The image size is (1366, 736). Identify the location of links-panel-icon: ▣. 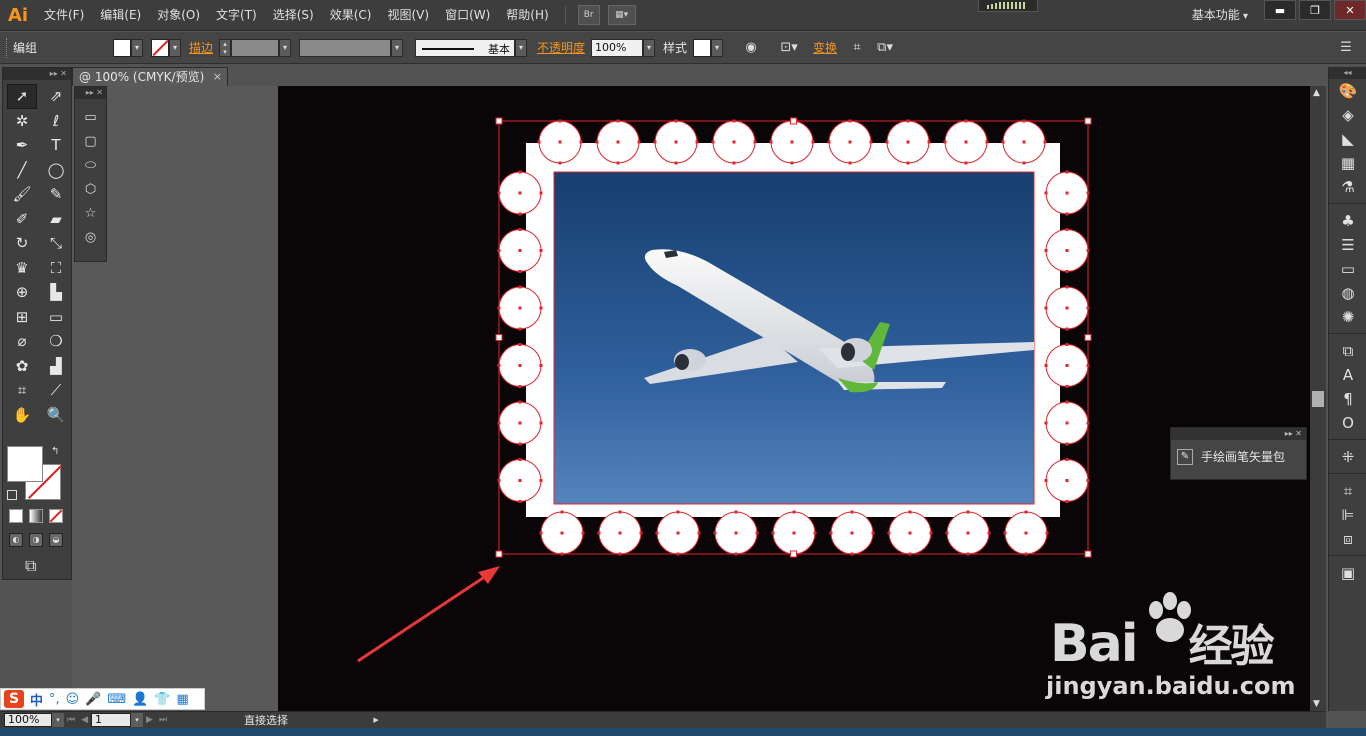
(1347, 573).